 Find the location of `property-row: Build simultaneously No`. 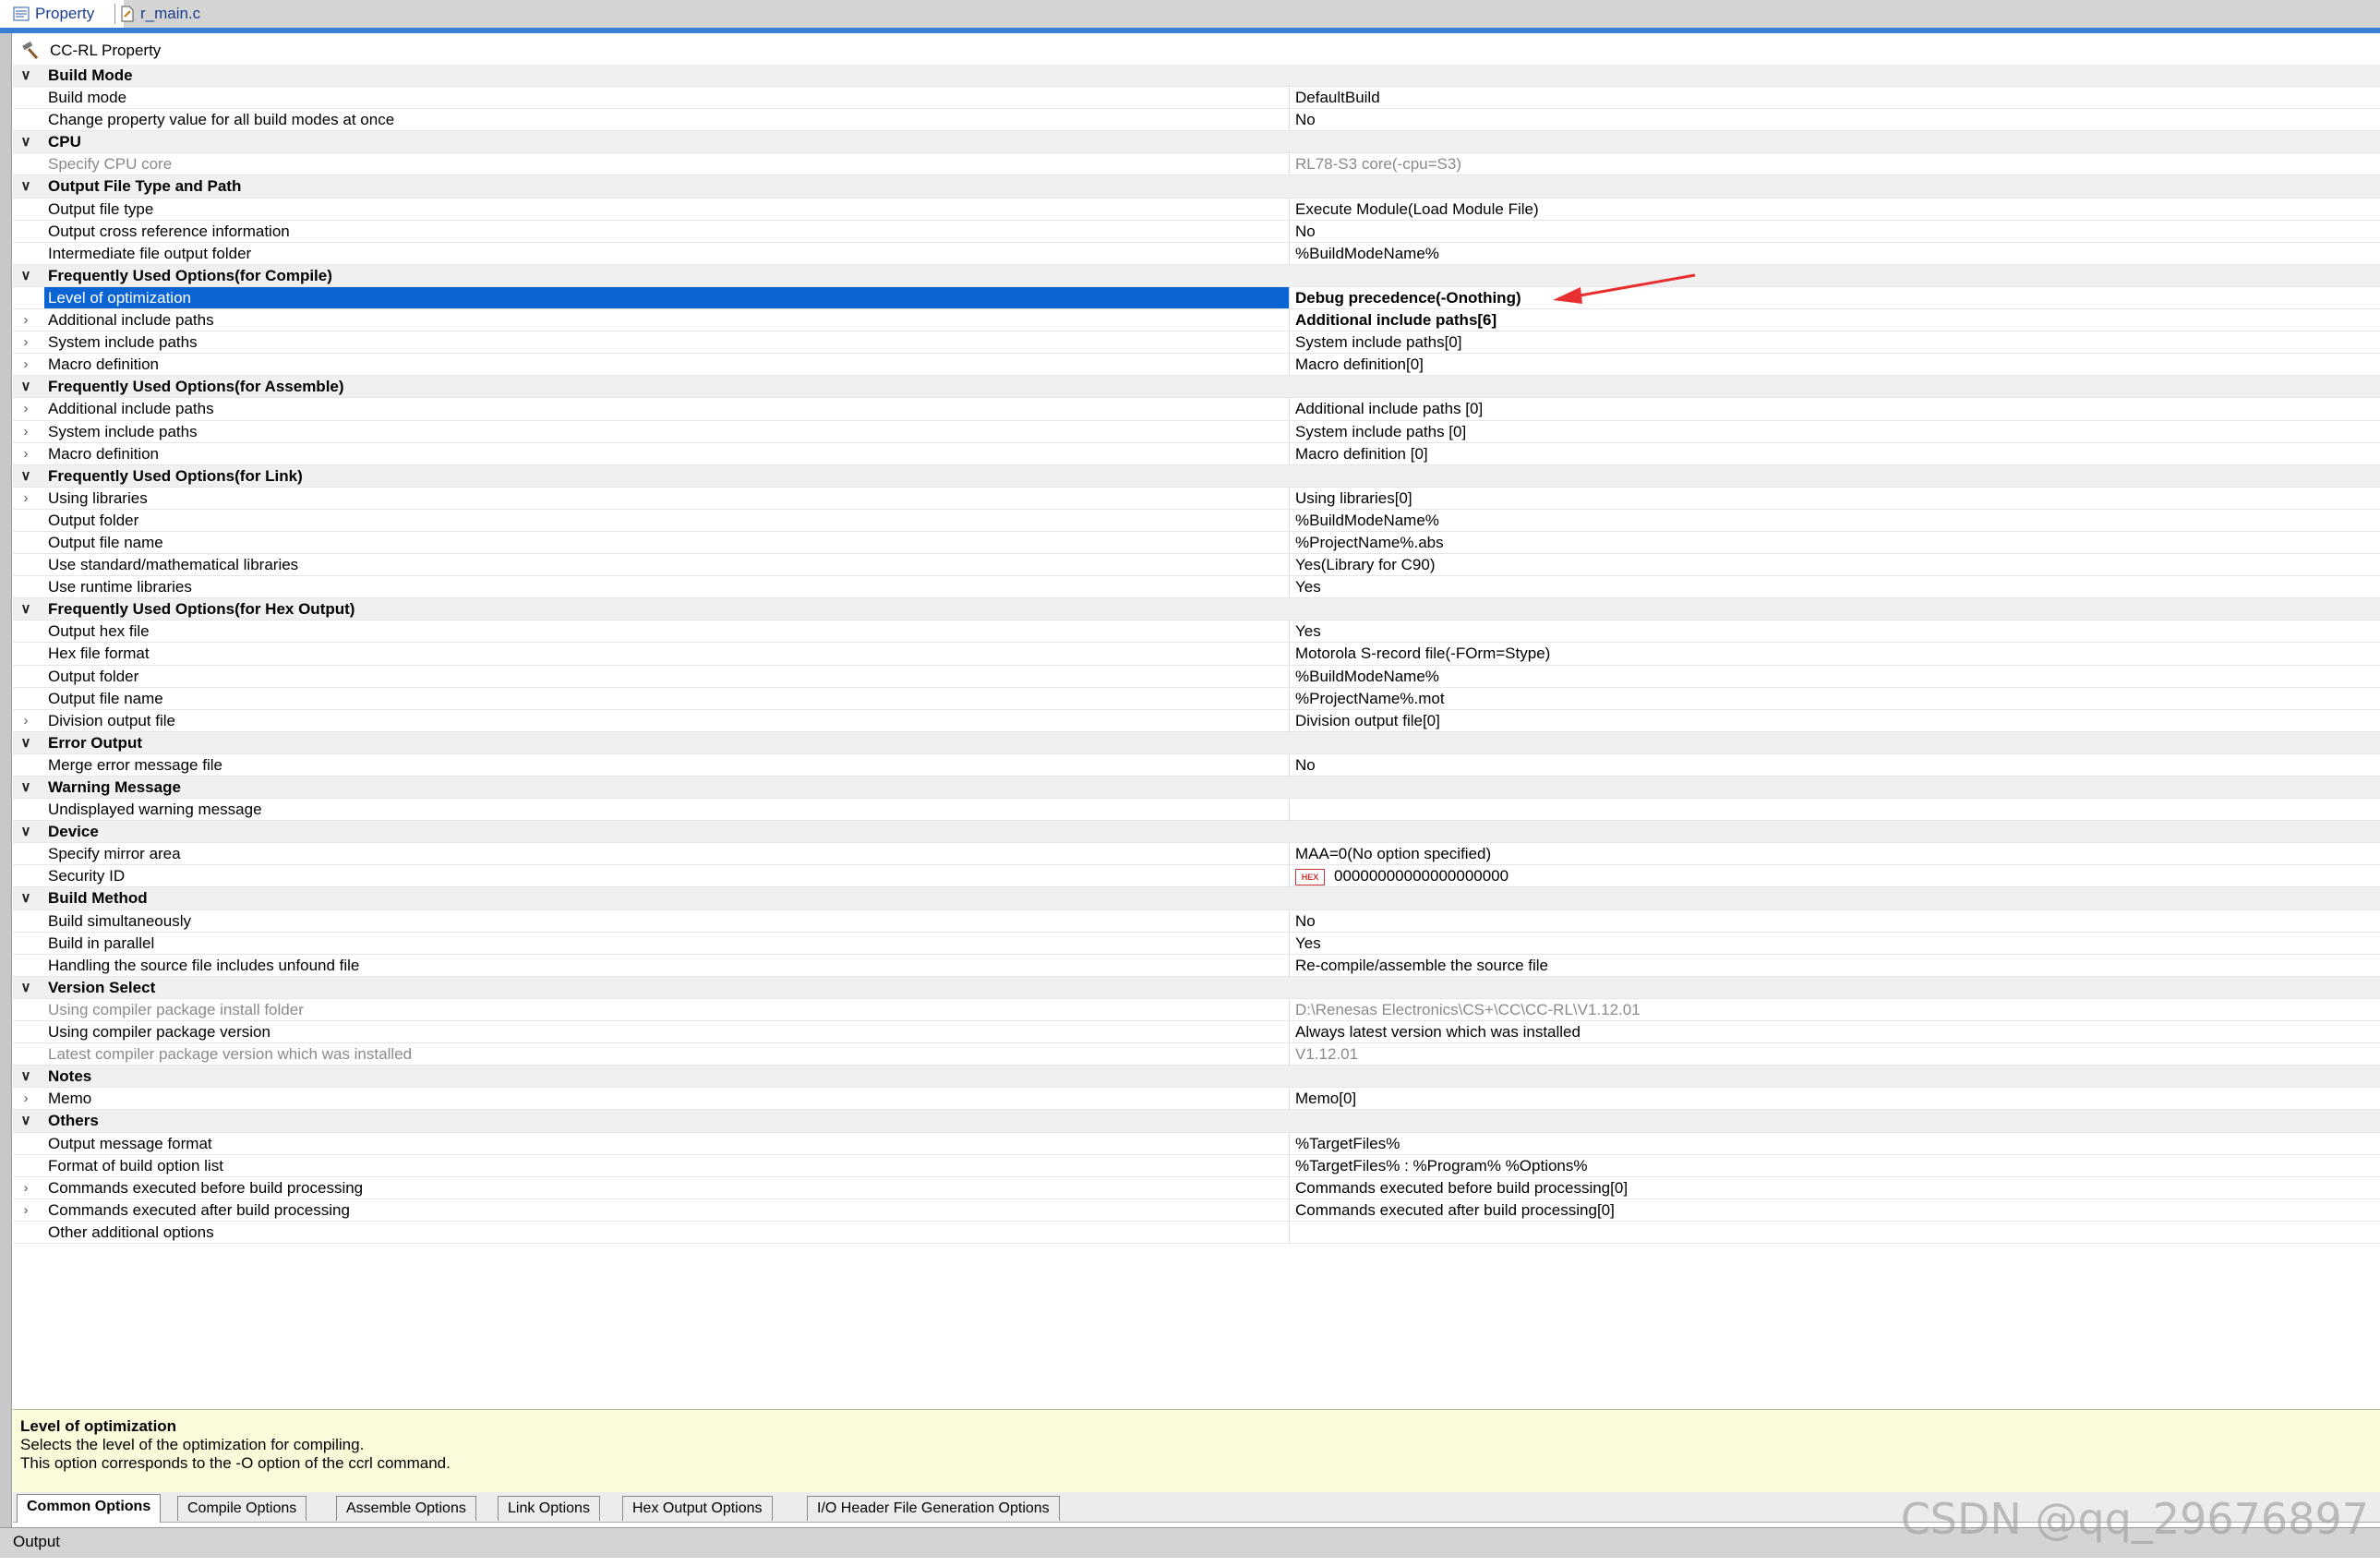

property-row: Build simultaneously No is located at coordinates (1196, 921).